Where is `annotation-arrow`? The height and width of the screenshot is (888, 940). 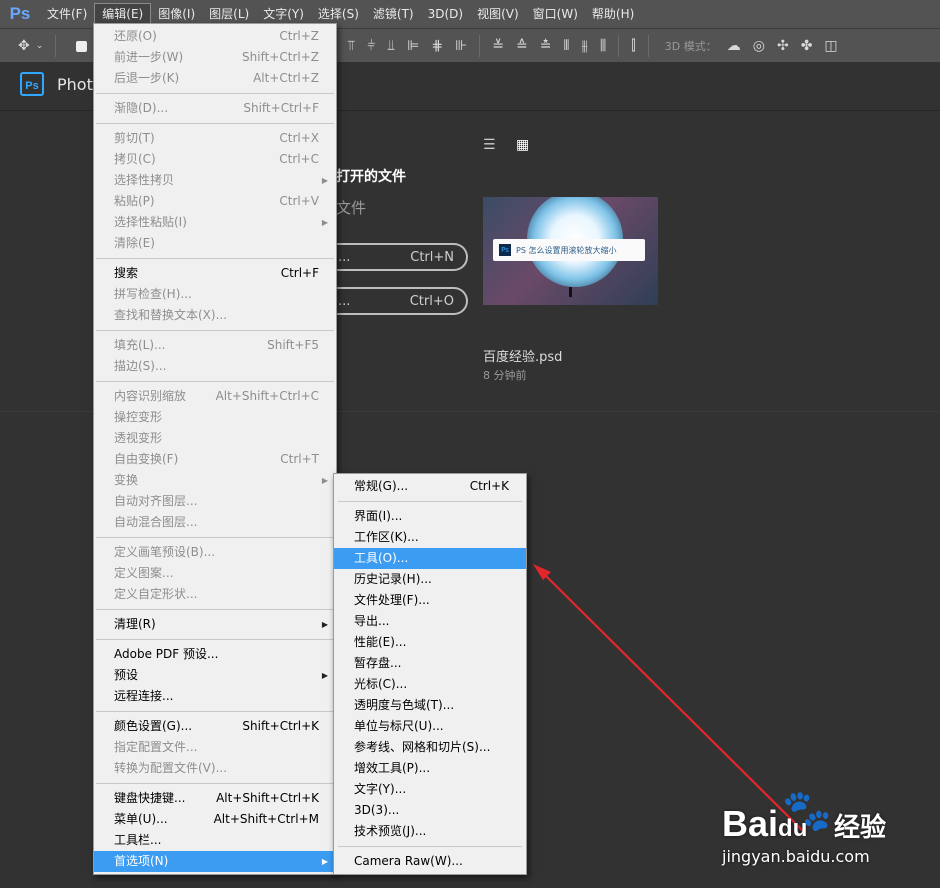 annotation-arrow is located at coordinates (669, 698).